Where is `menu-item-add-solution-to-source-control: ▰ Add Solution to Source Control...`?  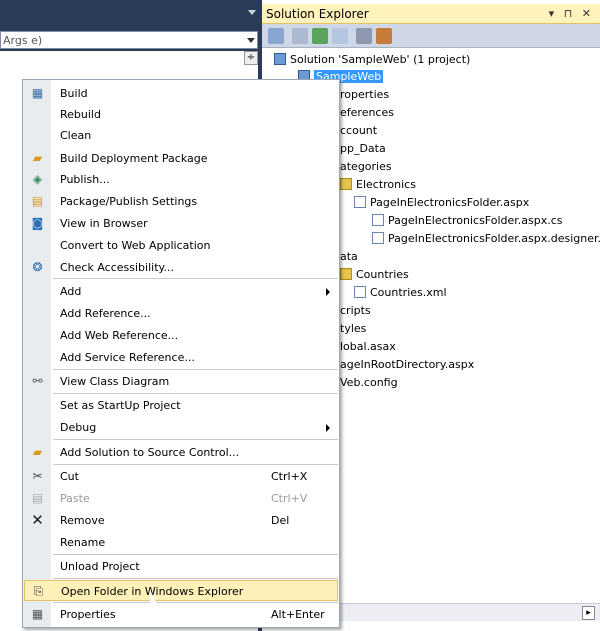 menu-item-add-solution-to-source-control: ▰ Add Solution to Source Control... is located at coordinates (181, 452).